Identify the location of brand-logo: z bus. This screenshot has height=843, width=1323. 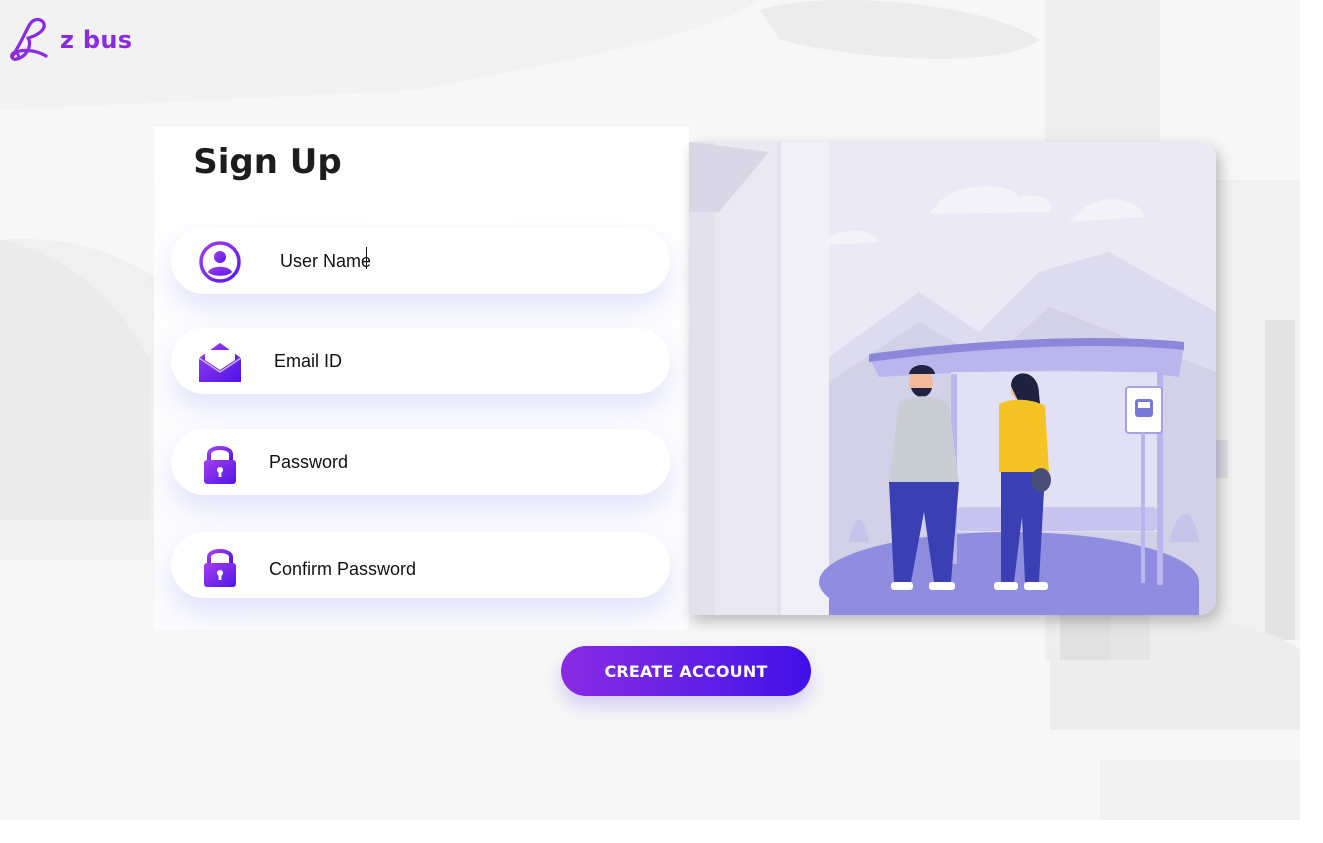
(69, 40).